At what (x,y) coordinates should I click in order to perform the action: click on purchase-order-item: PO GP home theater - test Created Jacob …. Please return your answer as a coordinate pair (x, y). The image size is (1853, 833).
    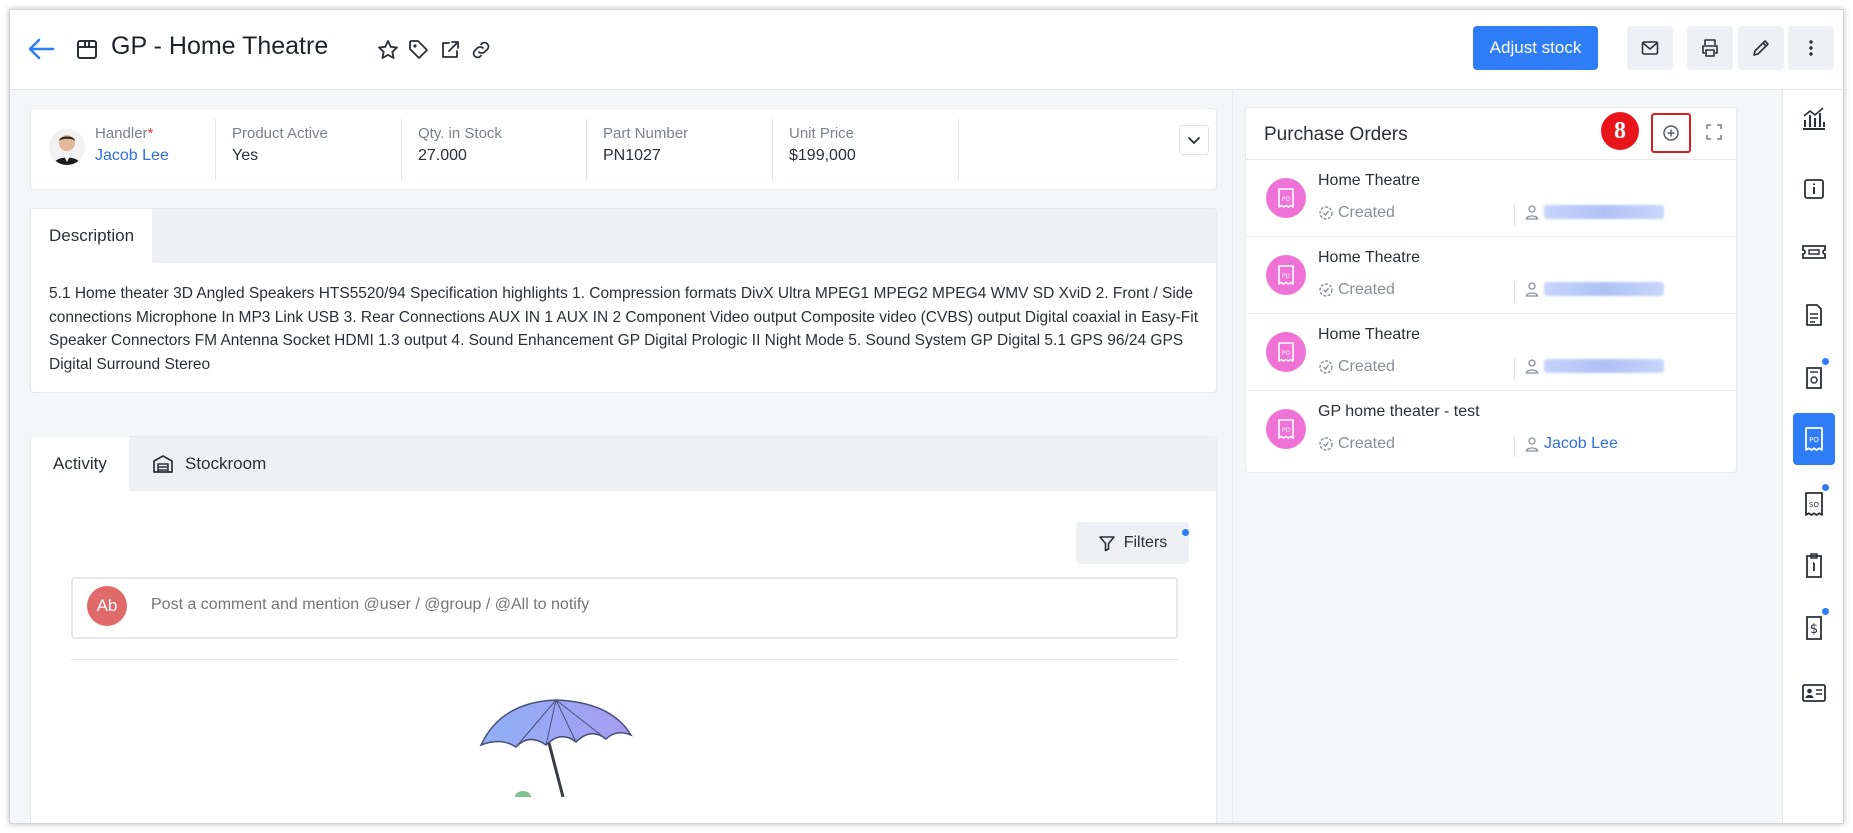
    Looking at the image, I should click on (1491, 429).